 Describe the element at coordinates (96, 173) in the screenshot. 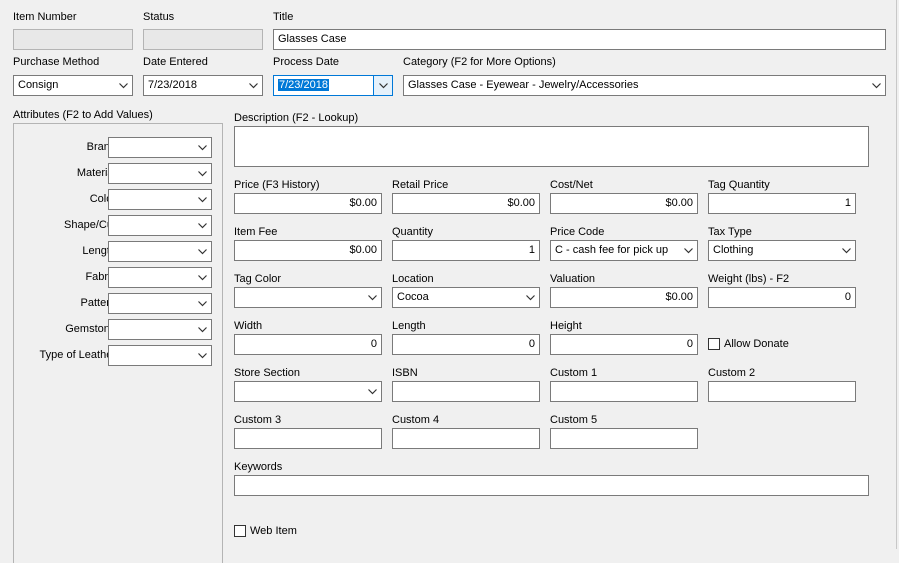

I see `attribute-label: Material` at that location.